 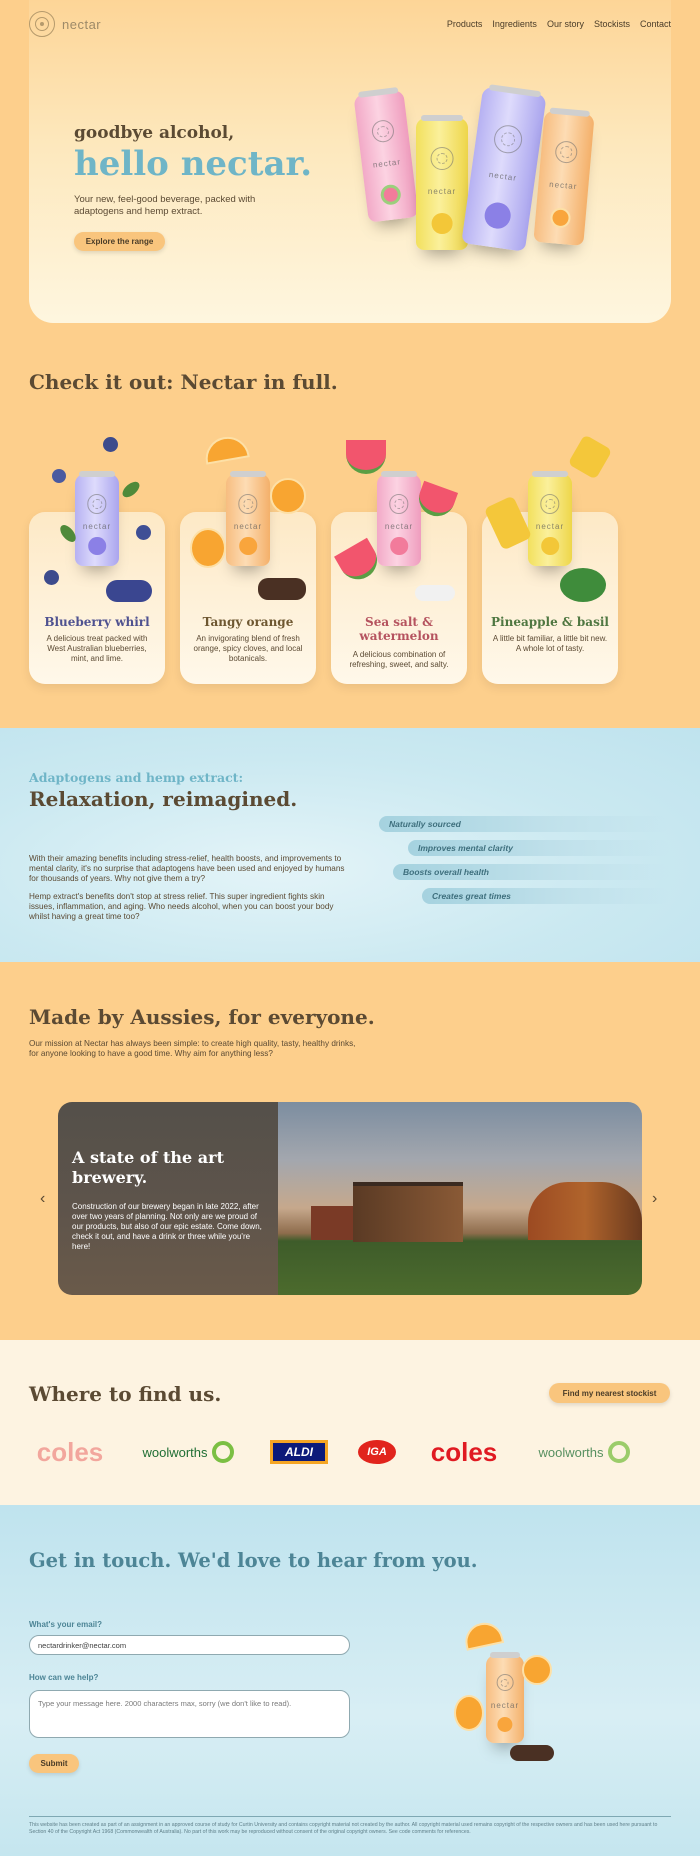 What do you see at coordinates (248, 518) in the screenshot?
I see `product-can-orange: nectar` at bounding box center [248, 518].